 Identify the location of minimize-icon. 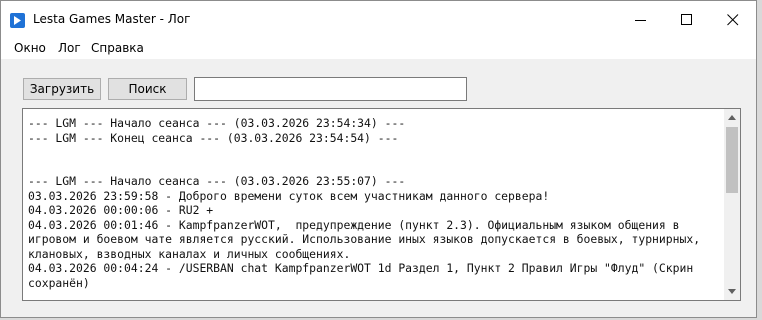
(640, 20).